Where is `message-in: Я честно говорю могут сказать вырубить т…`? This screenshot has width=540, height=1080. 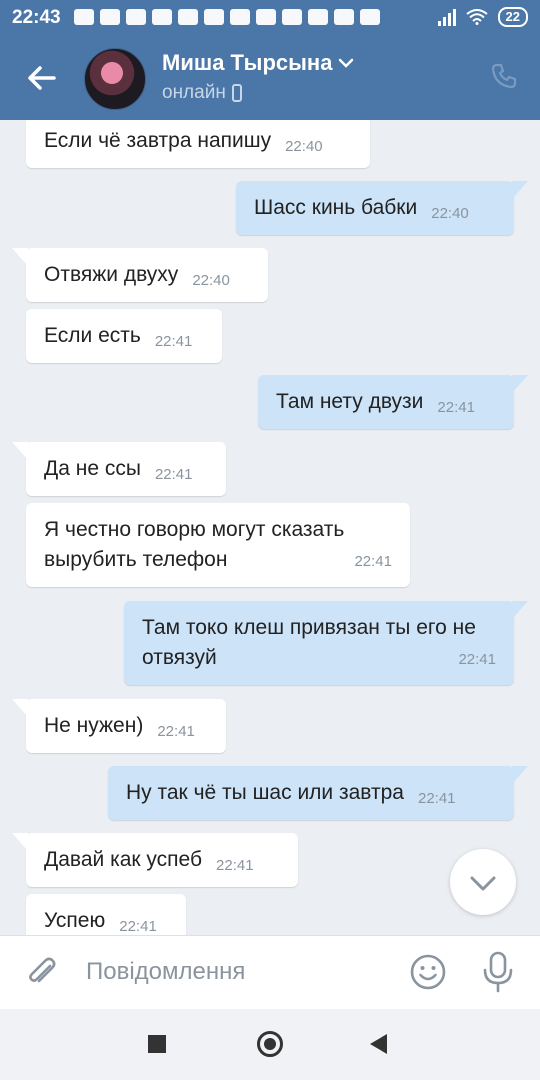
message-in: Я честно говорю могут сказать вырубить т… is located at coordinates (218, 545).